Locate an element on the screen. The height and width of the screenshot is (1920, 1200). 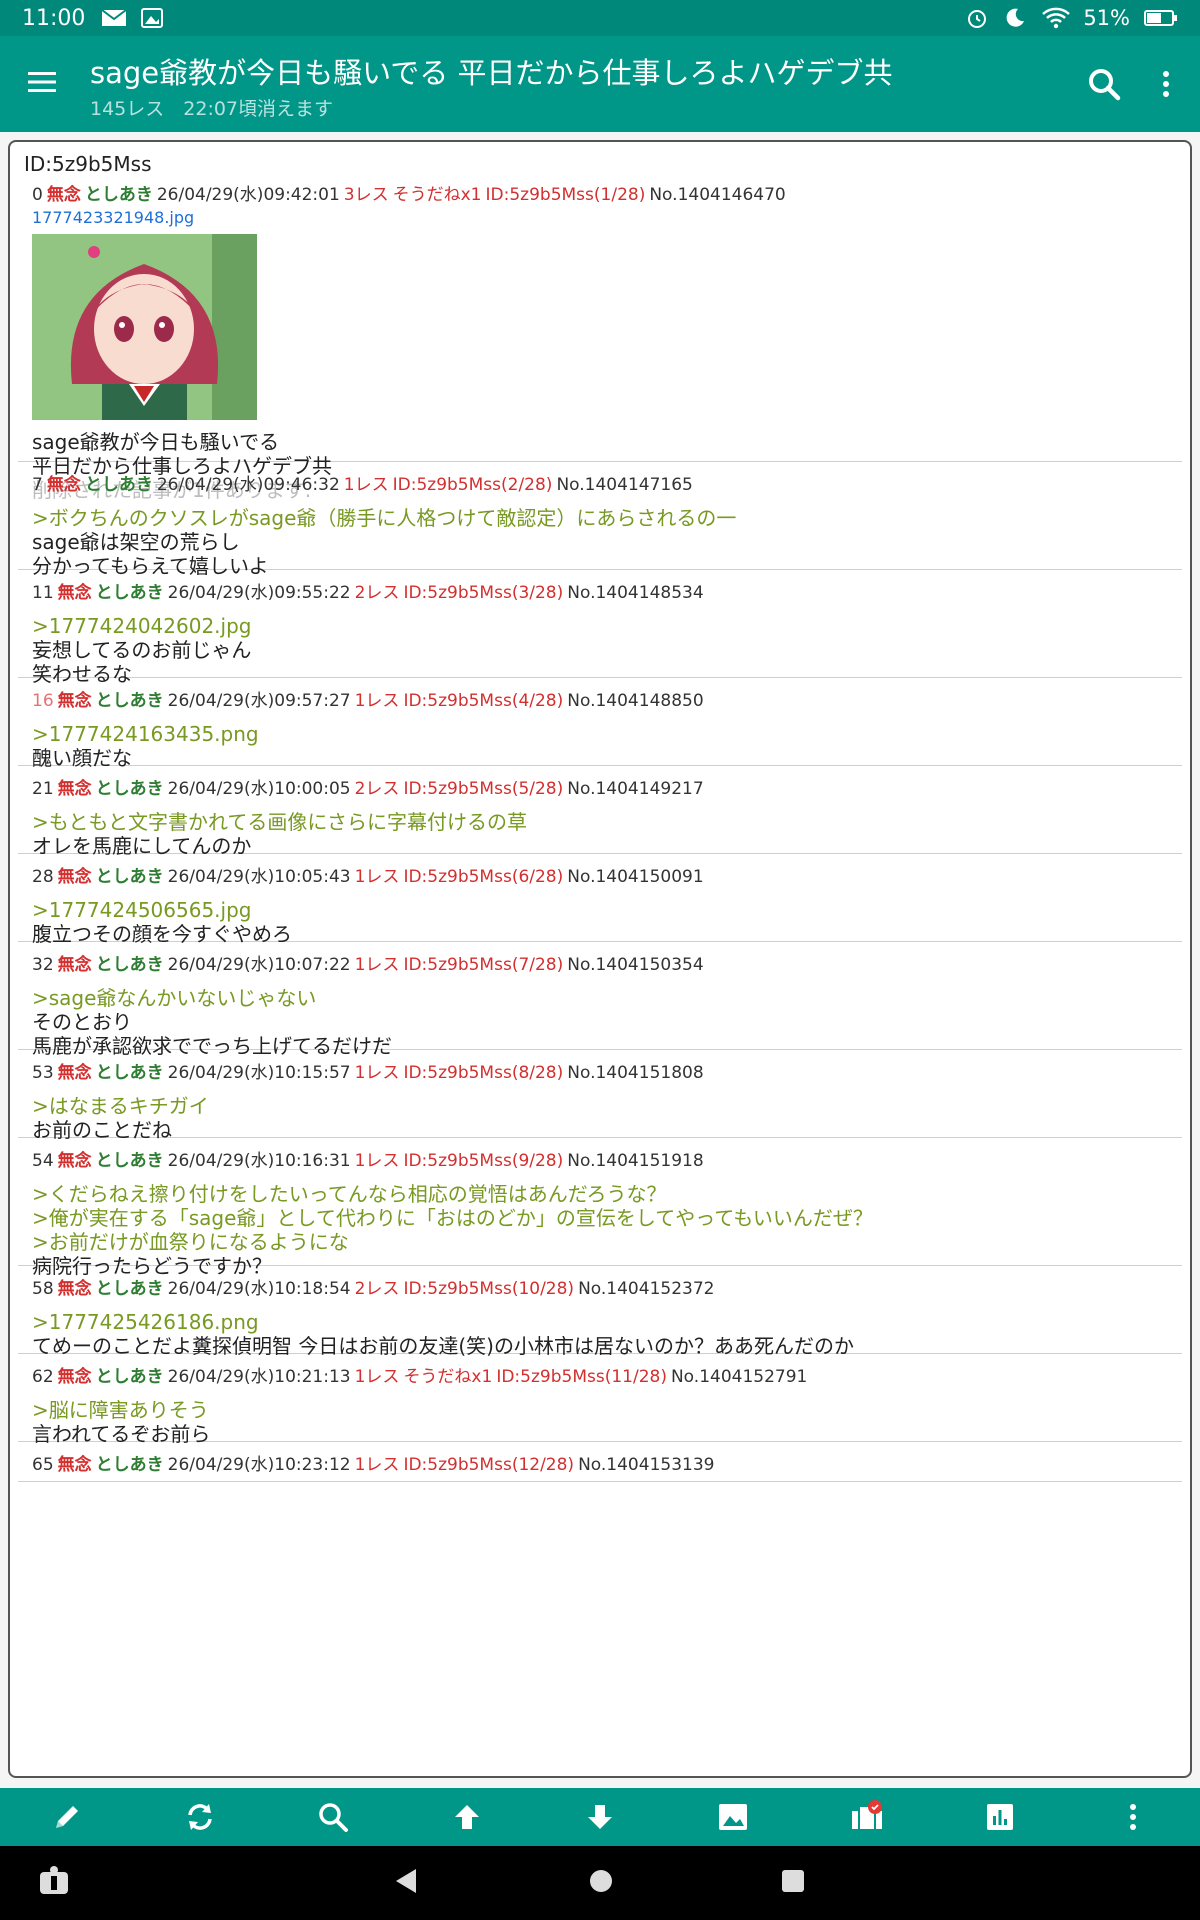
file-link: 1777423321948.jpg is located at coordinates (607, 218).